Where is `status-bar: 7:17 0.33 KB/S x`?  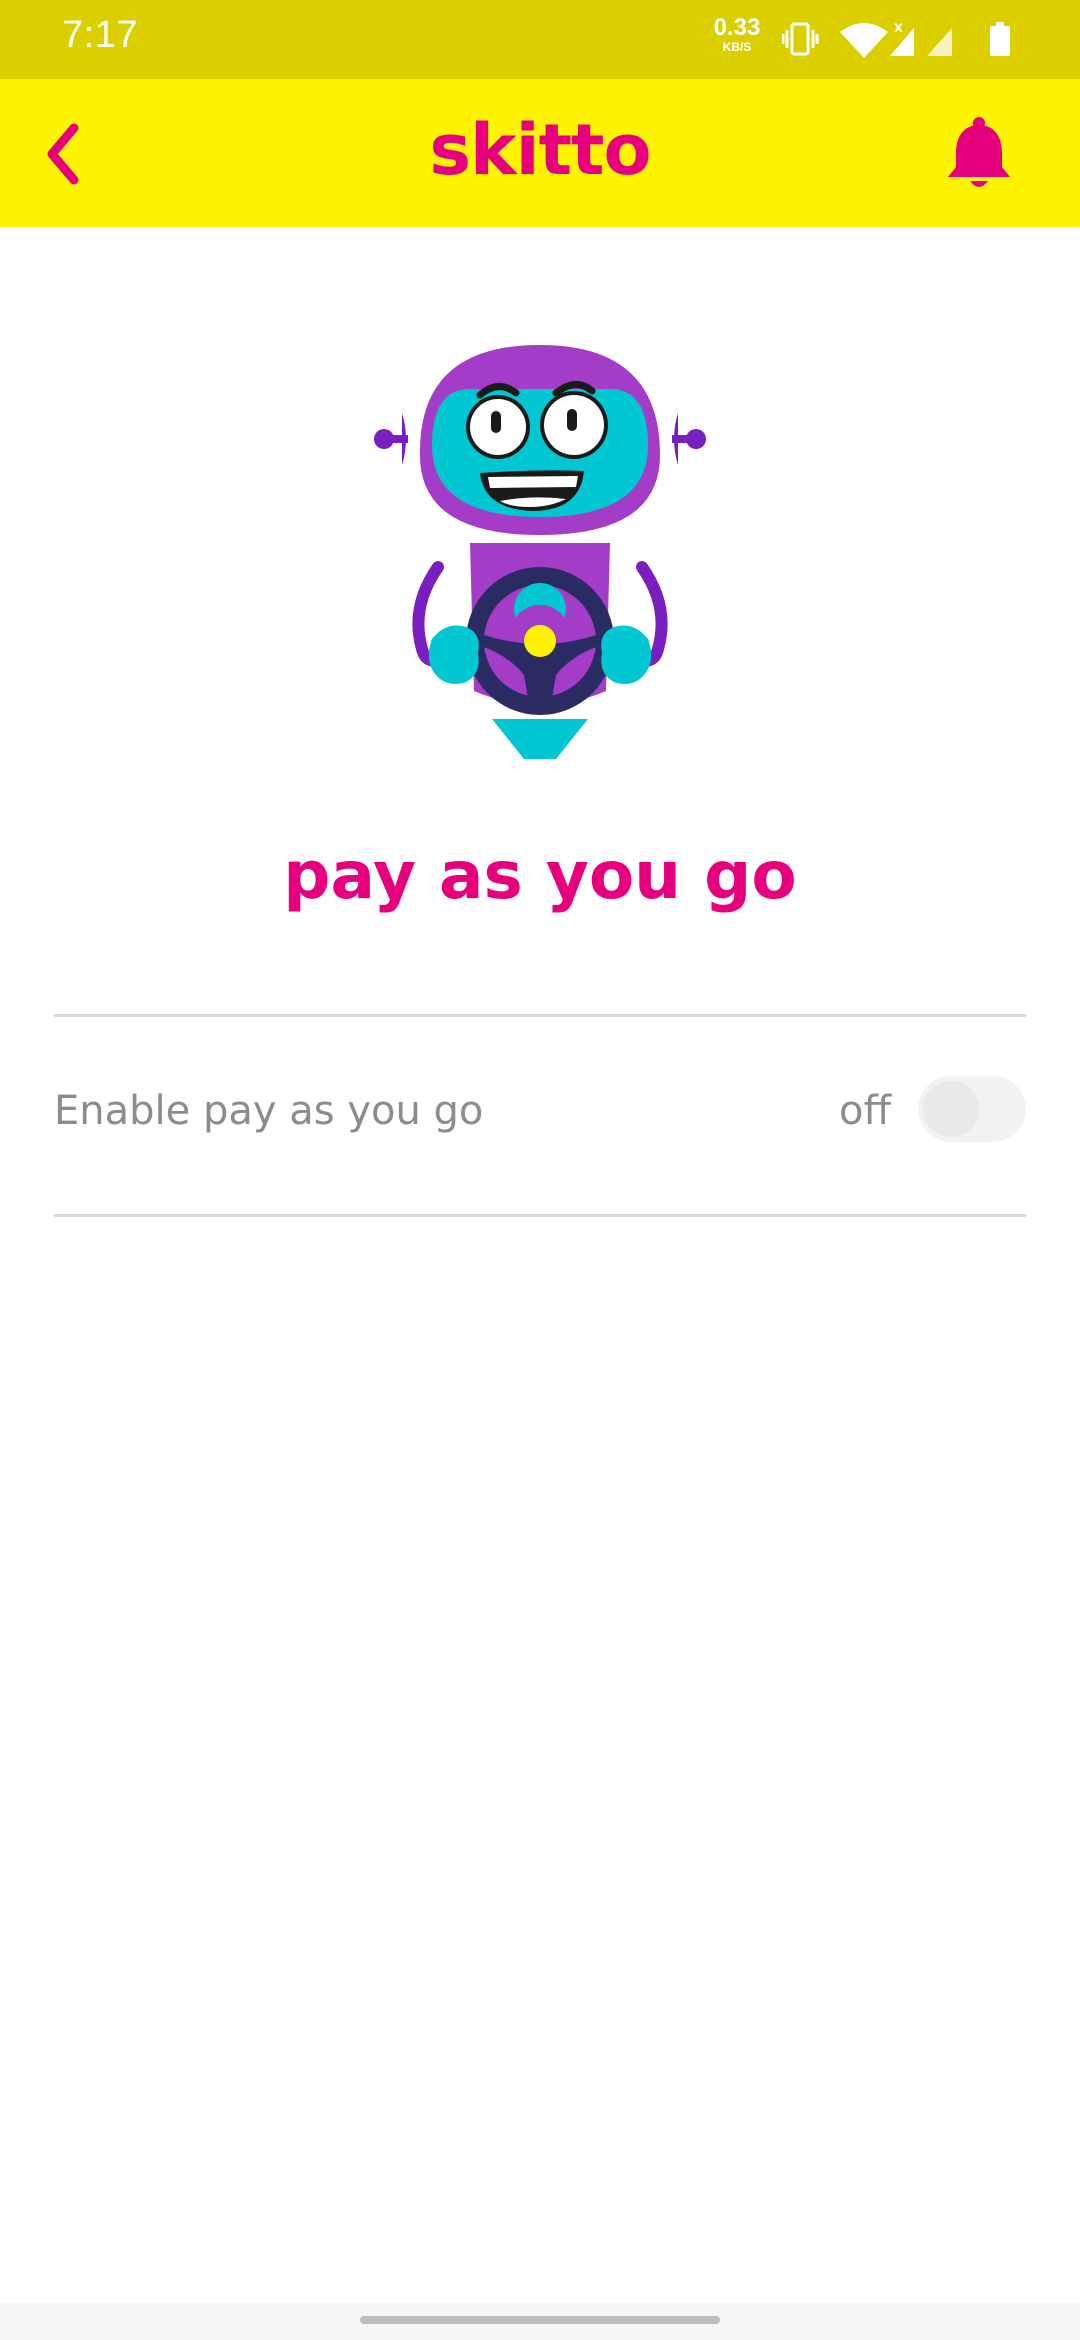
status-bar: 7:17 0.33 KB/S x is located at coordinates (540, 39).